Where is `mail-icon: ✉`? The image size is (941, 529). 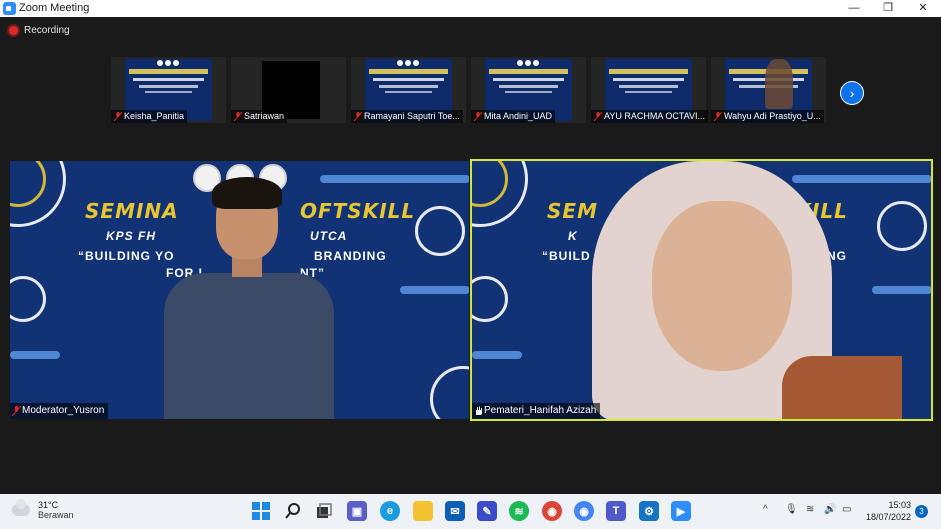
mail-icon: ✉ is located at coordinates (455, 511).